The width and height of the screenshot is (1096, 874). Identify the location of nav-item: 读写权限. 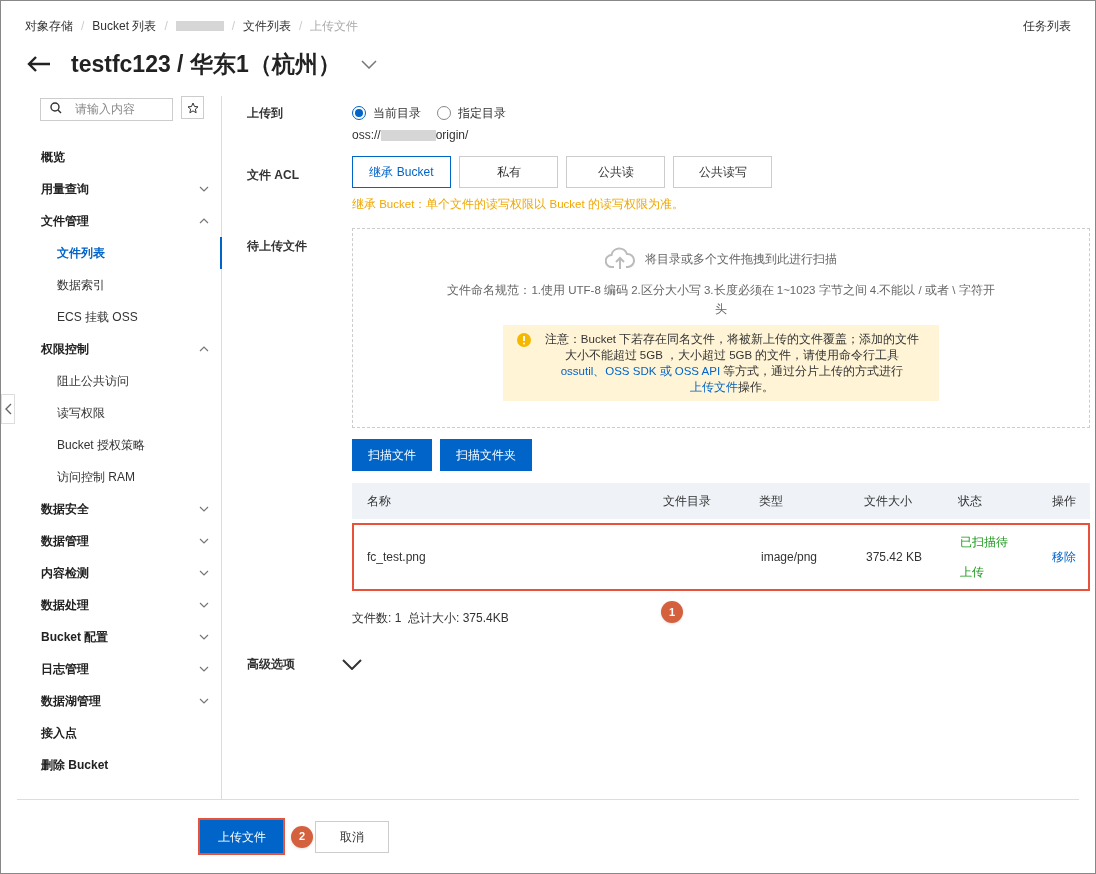
(119, 413).